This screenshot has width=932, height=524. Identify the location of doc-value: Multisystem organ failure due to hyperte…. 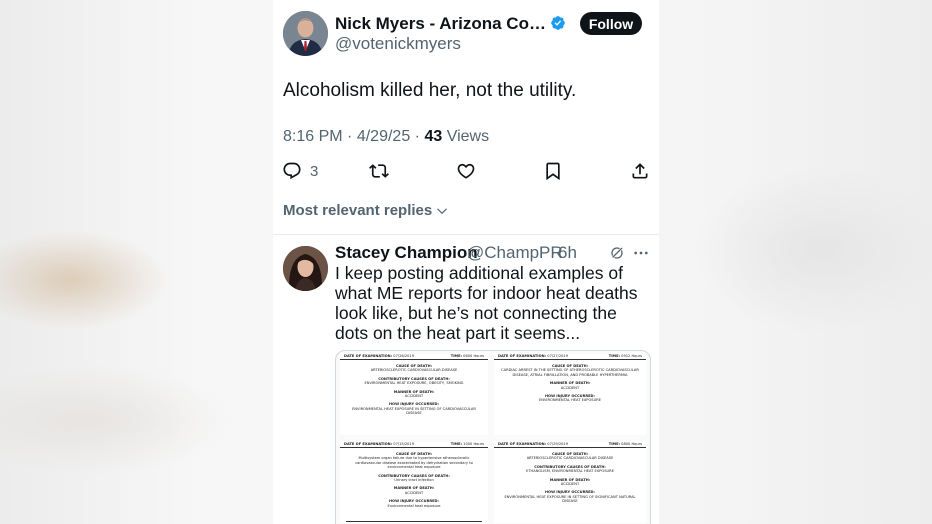
(414, 463).